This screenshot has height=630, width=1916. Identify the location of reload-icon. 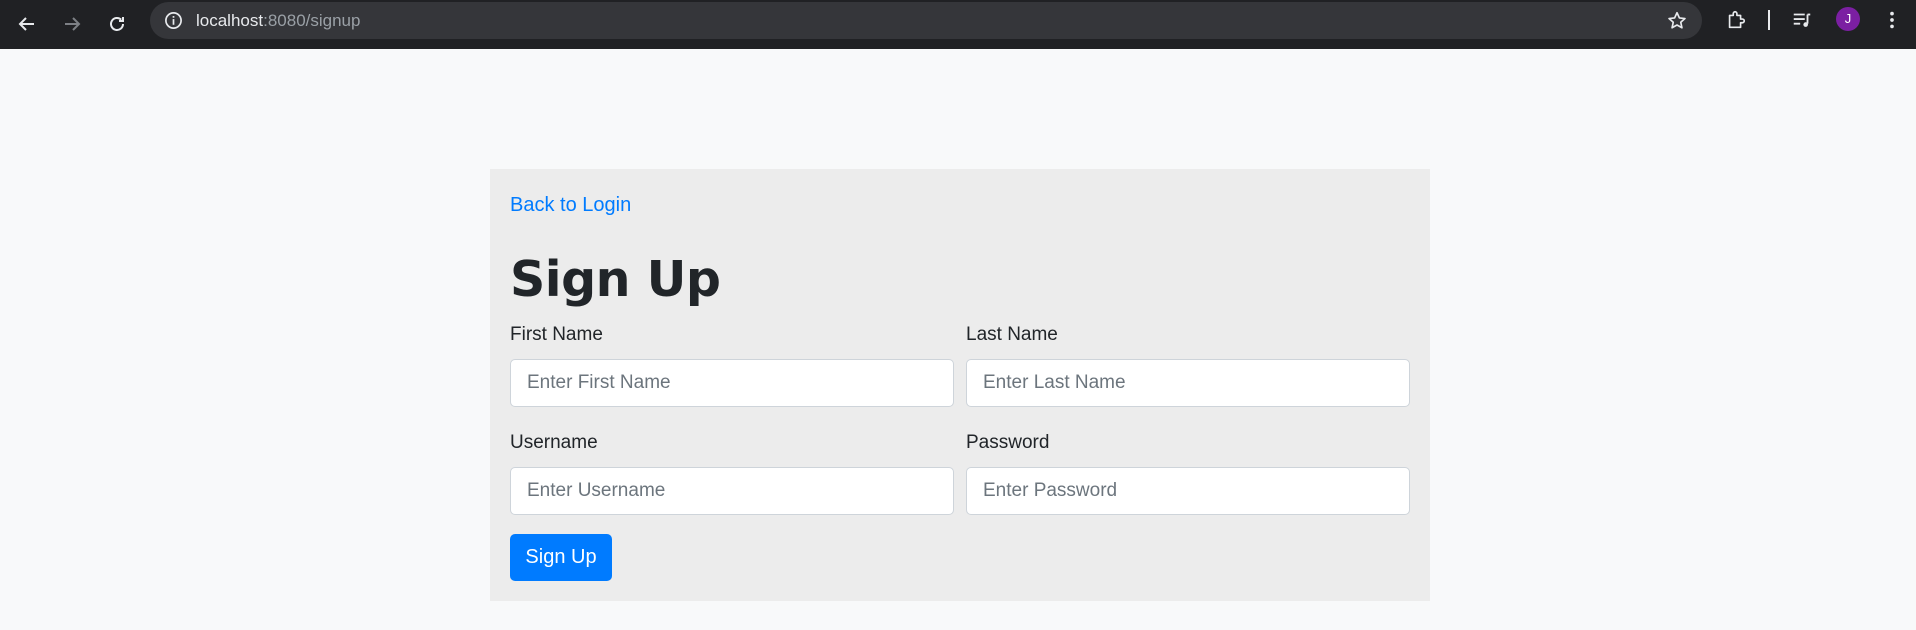
(117, 24).